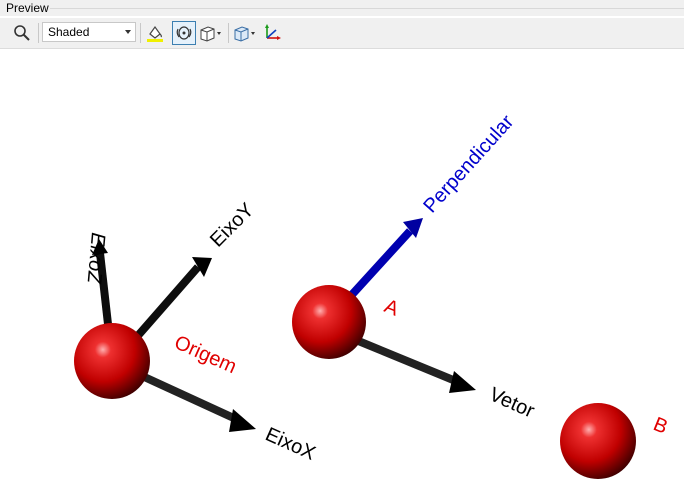 The width and height of the screenshot is (684, 483). Describe the element at coordinates (95, 259) in the screenshot. I see `label-eixoz: EixoZ` at that location.